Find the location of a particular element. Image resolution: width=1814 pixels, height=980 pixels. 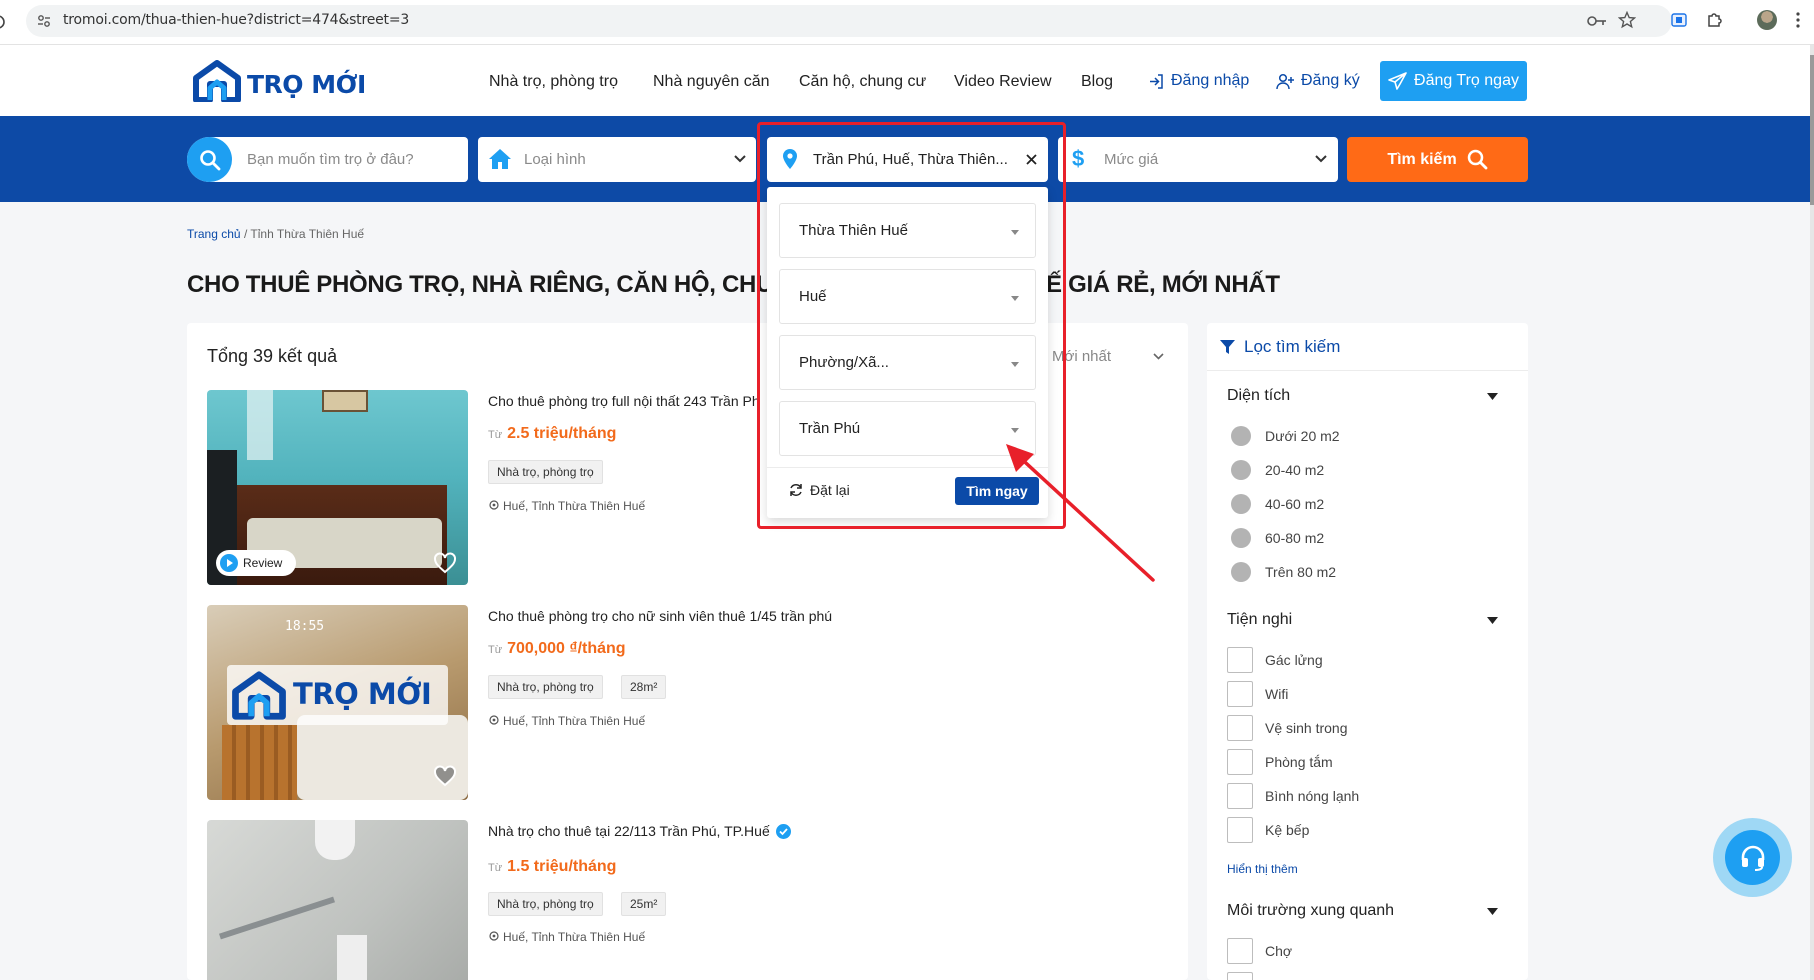

watermark-logo: TRỌ MỚI is located at coordinates (337, 695).